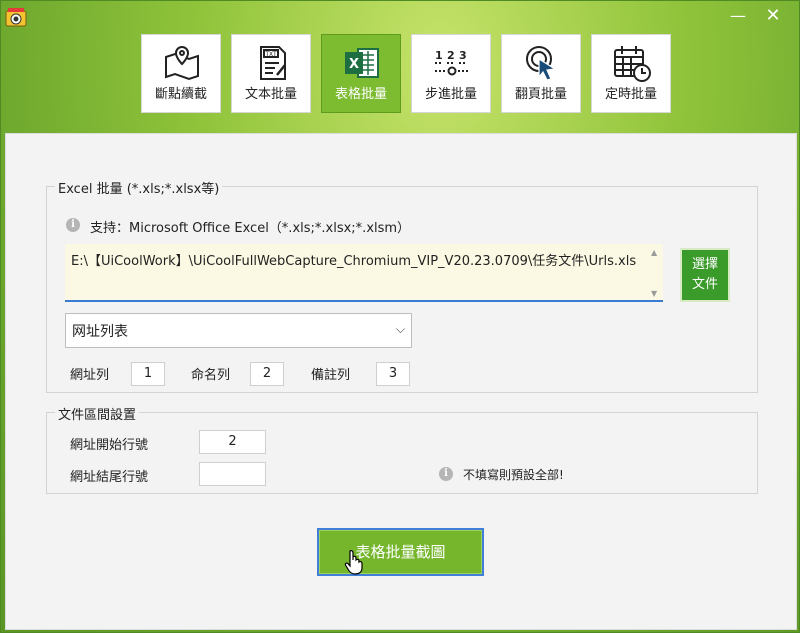 The width and height of the screenshot is (800, 633). Describe the element at coordinates (180, 94) in the screenshot. I see `tab-label: 斷點續截` at that location.